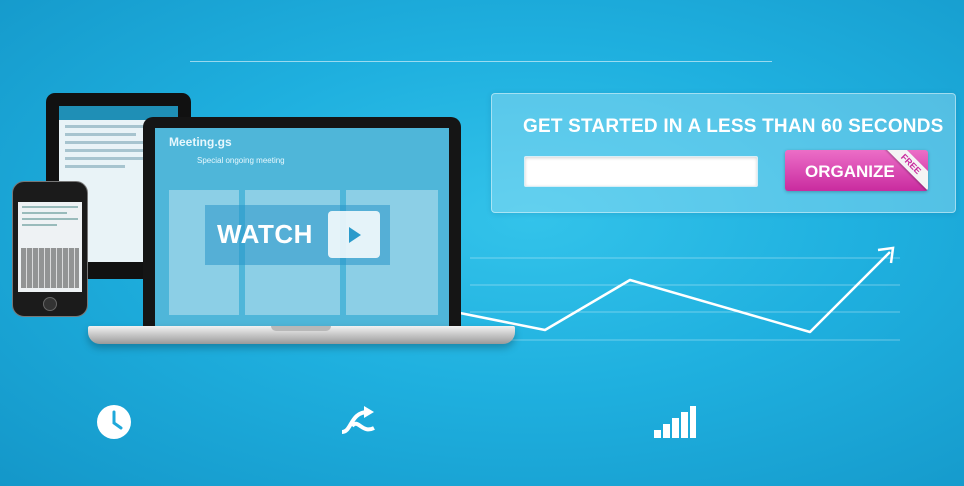  I want to click on arrows-icon, so click(358, 420).